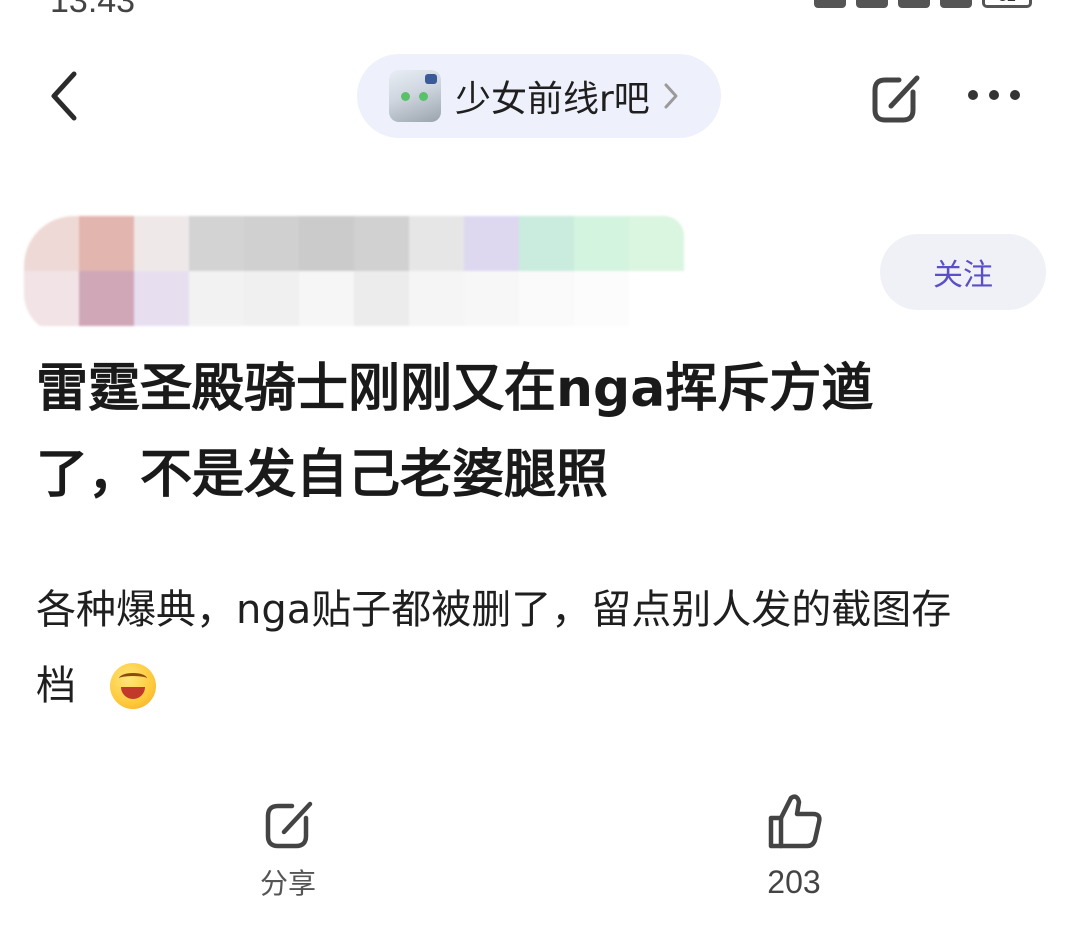 The height and width of the screenshot is (932, 1080). Describe the element at coordinates (794, 882) in the screenshot. I see `like-count: 203` at that location.